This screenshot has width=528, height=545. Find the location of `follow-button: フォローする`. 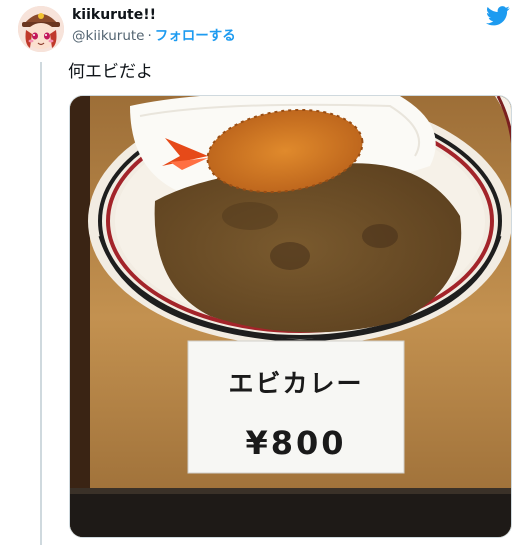

follow-button: フォローする is located at coordinates (195, 36).